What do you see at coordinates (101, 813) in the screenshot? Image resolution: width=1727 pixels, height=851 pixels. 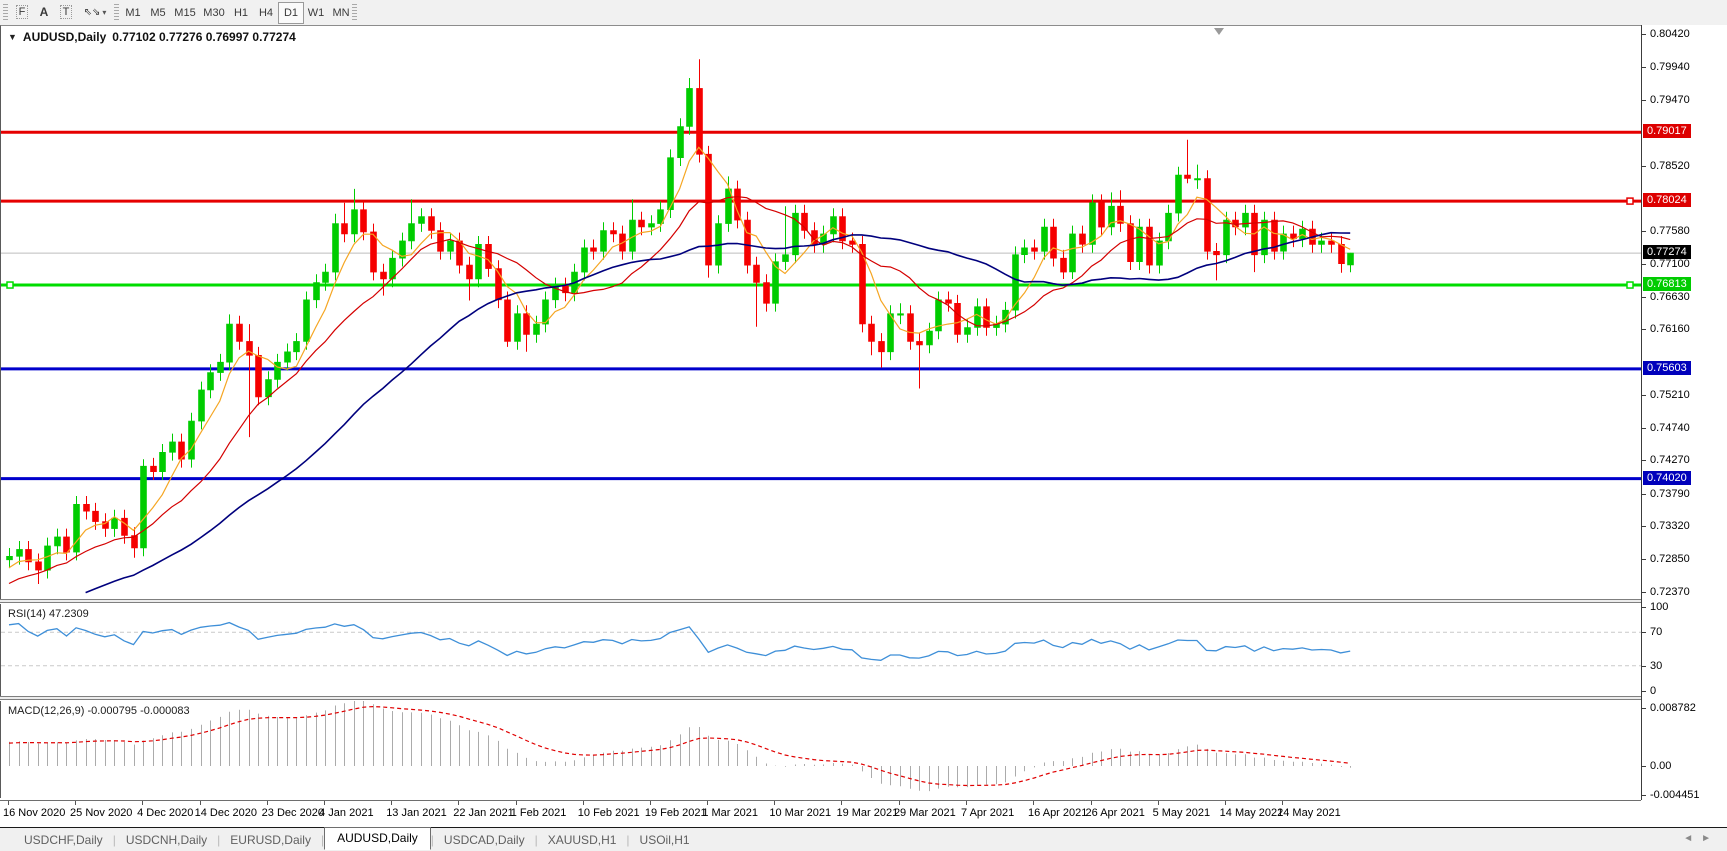 I see `date-label: 25 Nov 2020` at bounding box center [101, 813].